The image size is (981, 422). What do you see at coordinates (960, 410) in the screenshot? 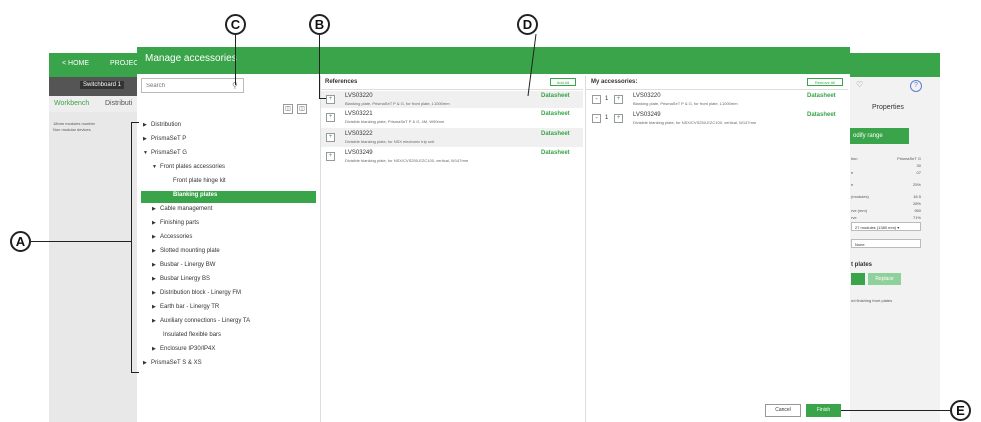
I see `callout-e: E` at bounding box center [960, 410].